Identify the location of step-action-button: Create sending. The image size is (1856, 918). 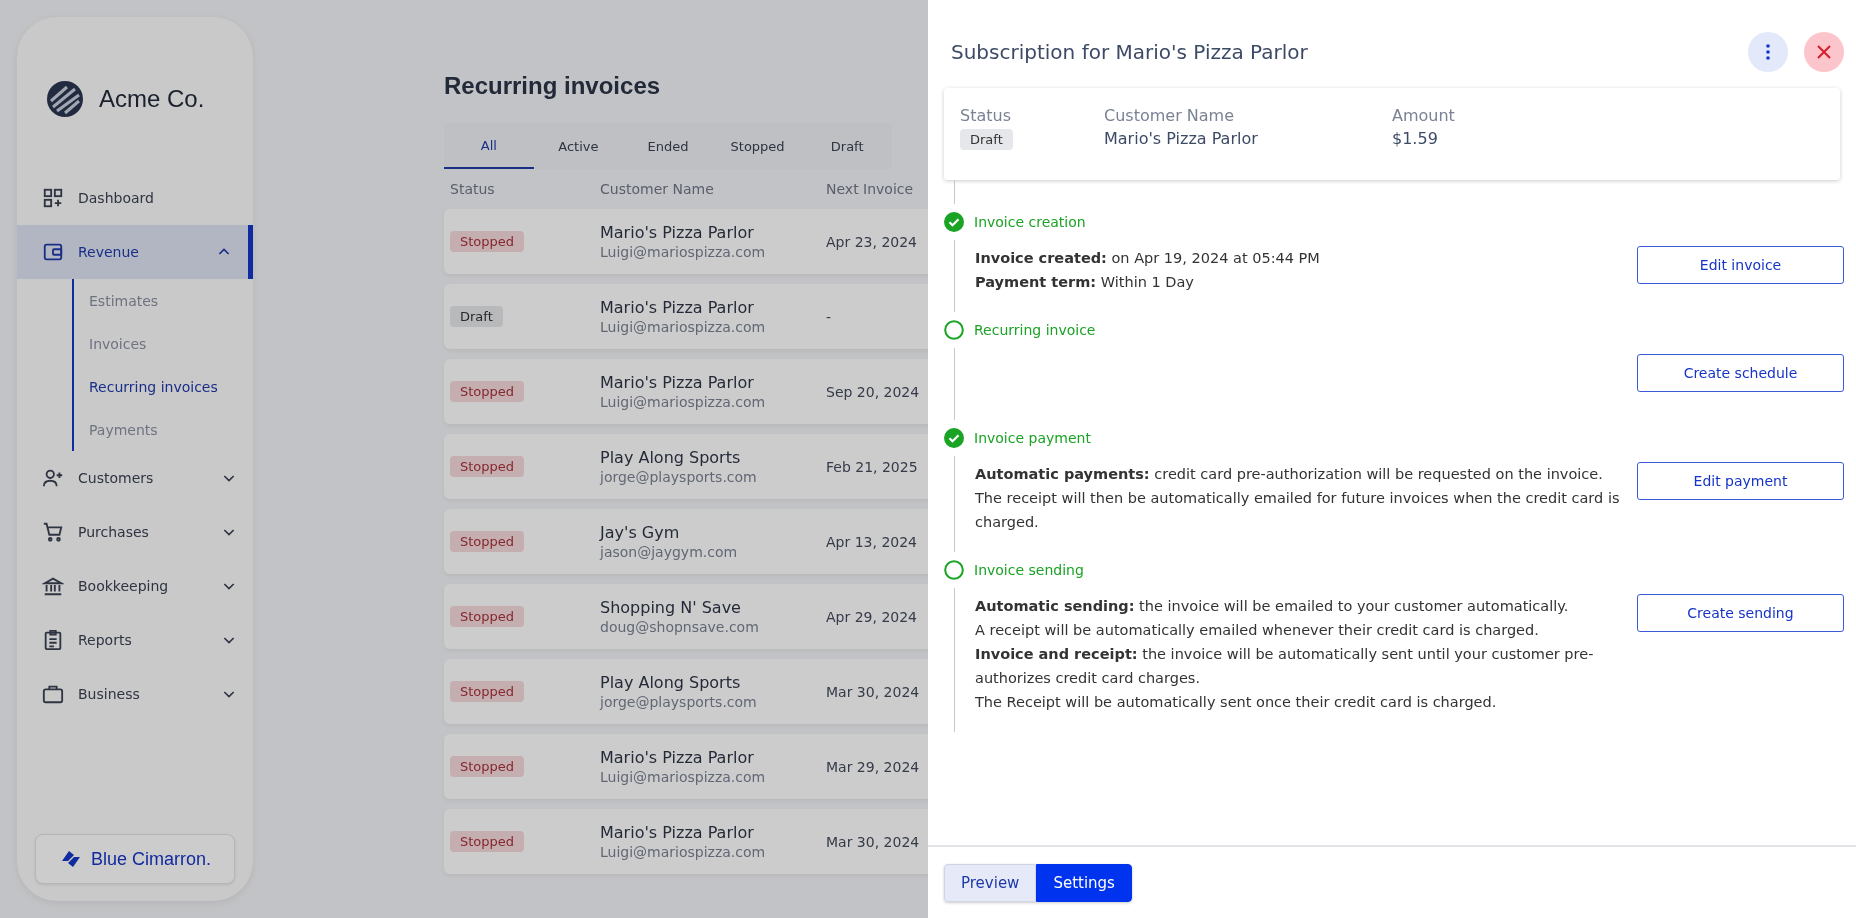
(1740, 613).